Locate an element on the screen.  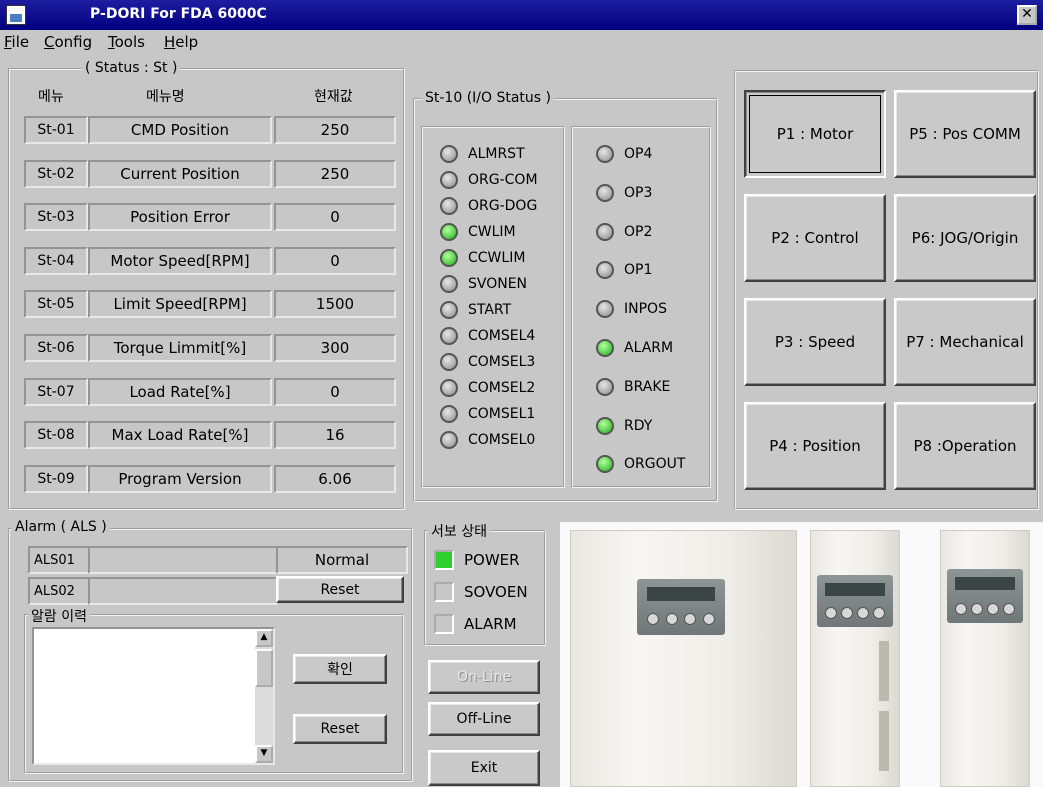
output-label: BRAKE is located at coordinates (647, 386).